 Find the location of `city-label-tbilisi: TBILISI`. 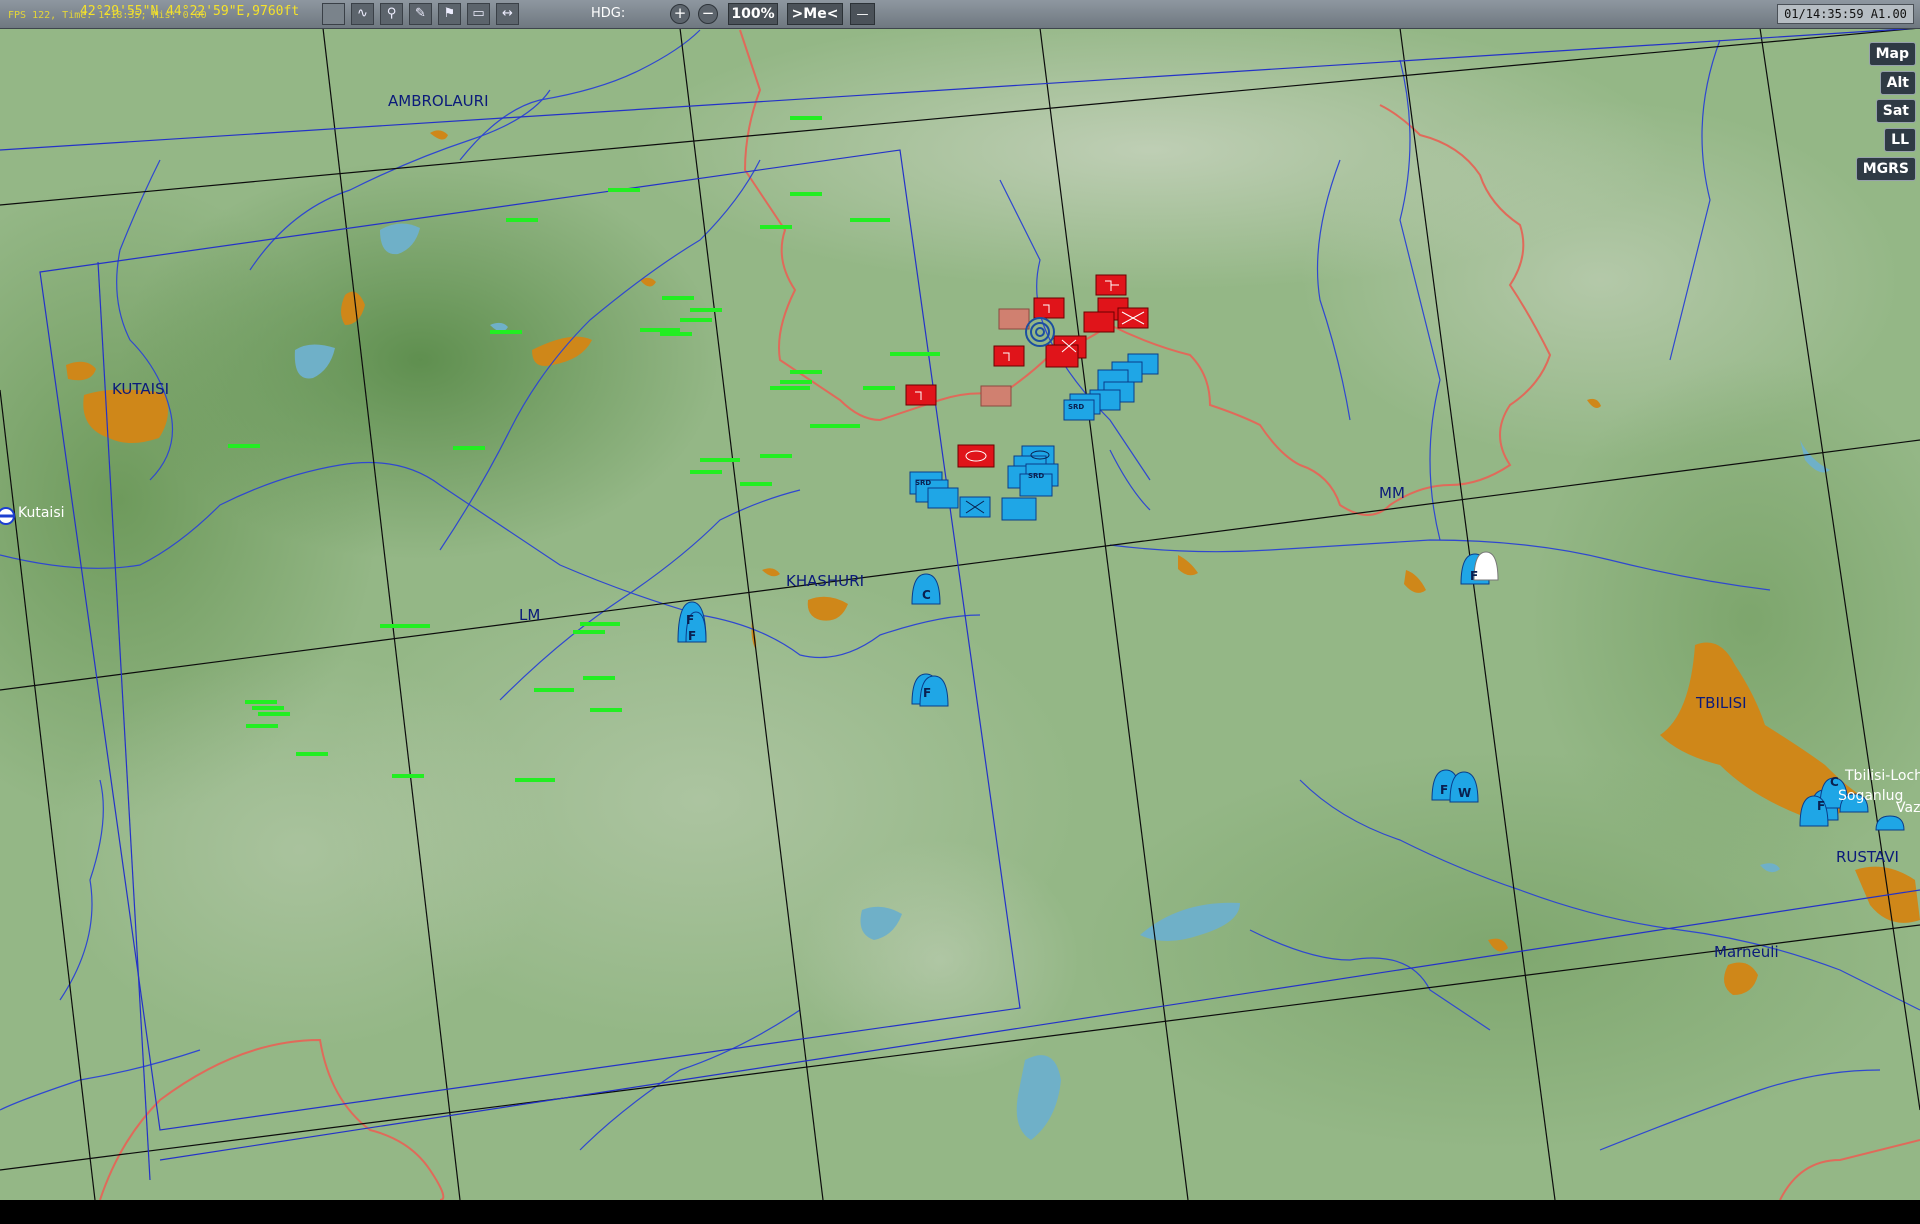

city-label-tbilisi: TBILISI is located at coordinates (1721, 703).